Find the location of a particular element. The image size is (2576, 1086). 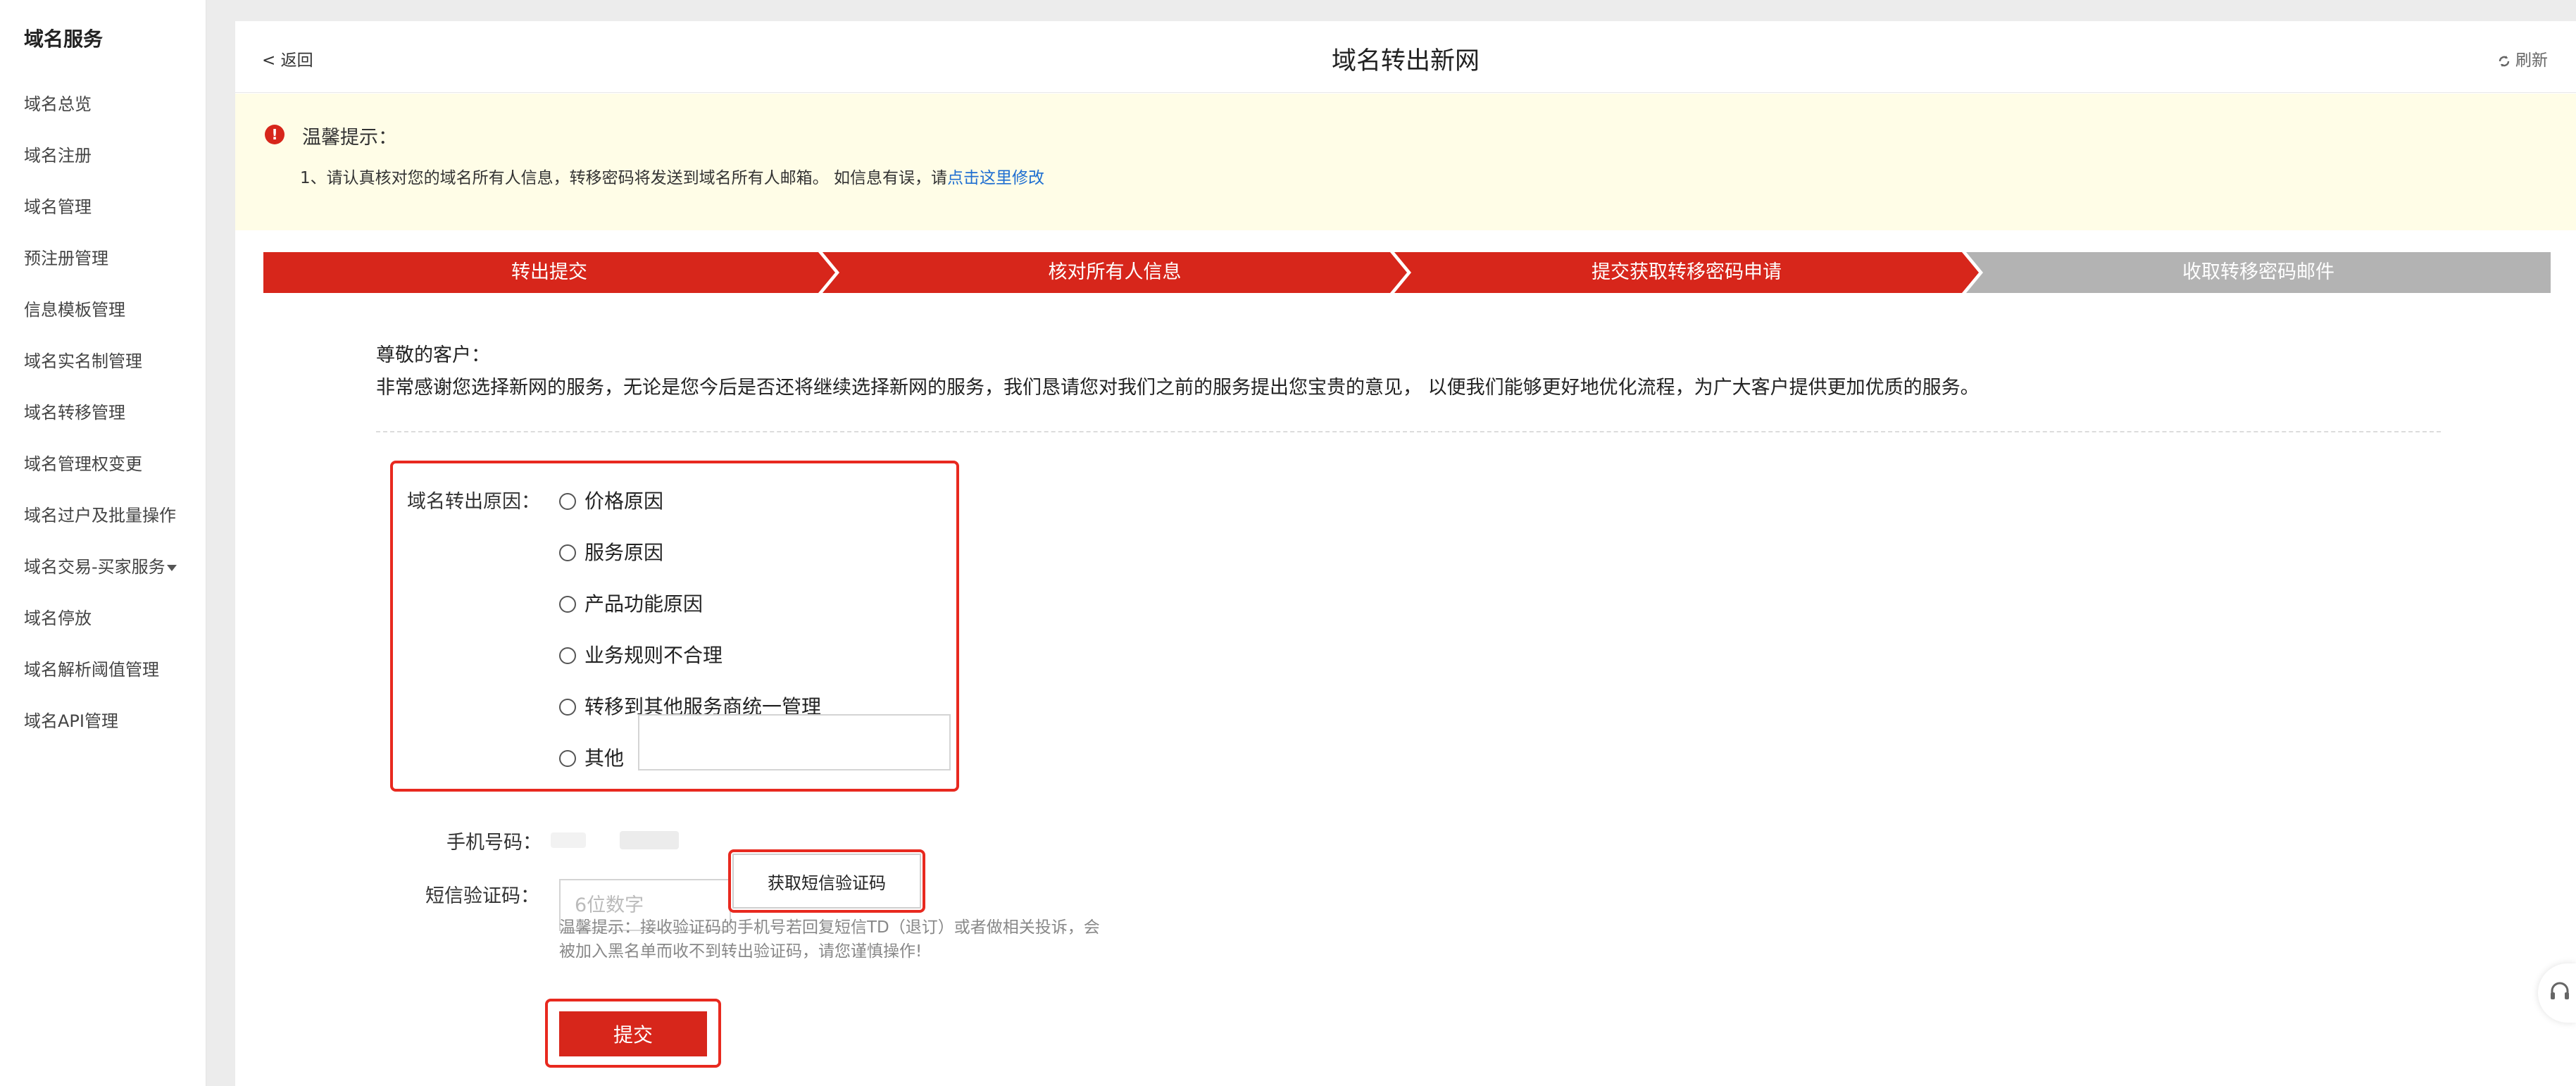

step-3: 提交获取转移密码申请 is located at coordinates (1686, 272).